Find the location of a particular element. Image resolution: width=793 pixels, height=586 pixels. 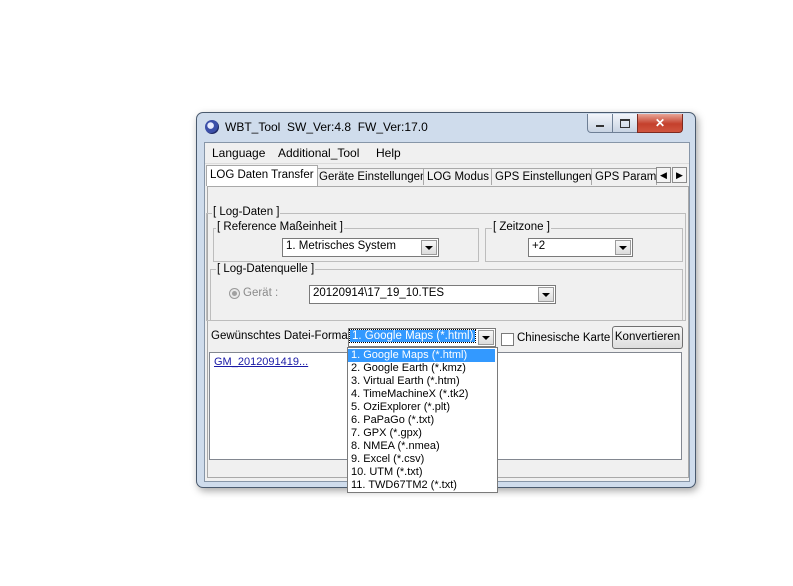

format-option: 1. Google Maps (*.html) is located at coordinates (421, 355).